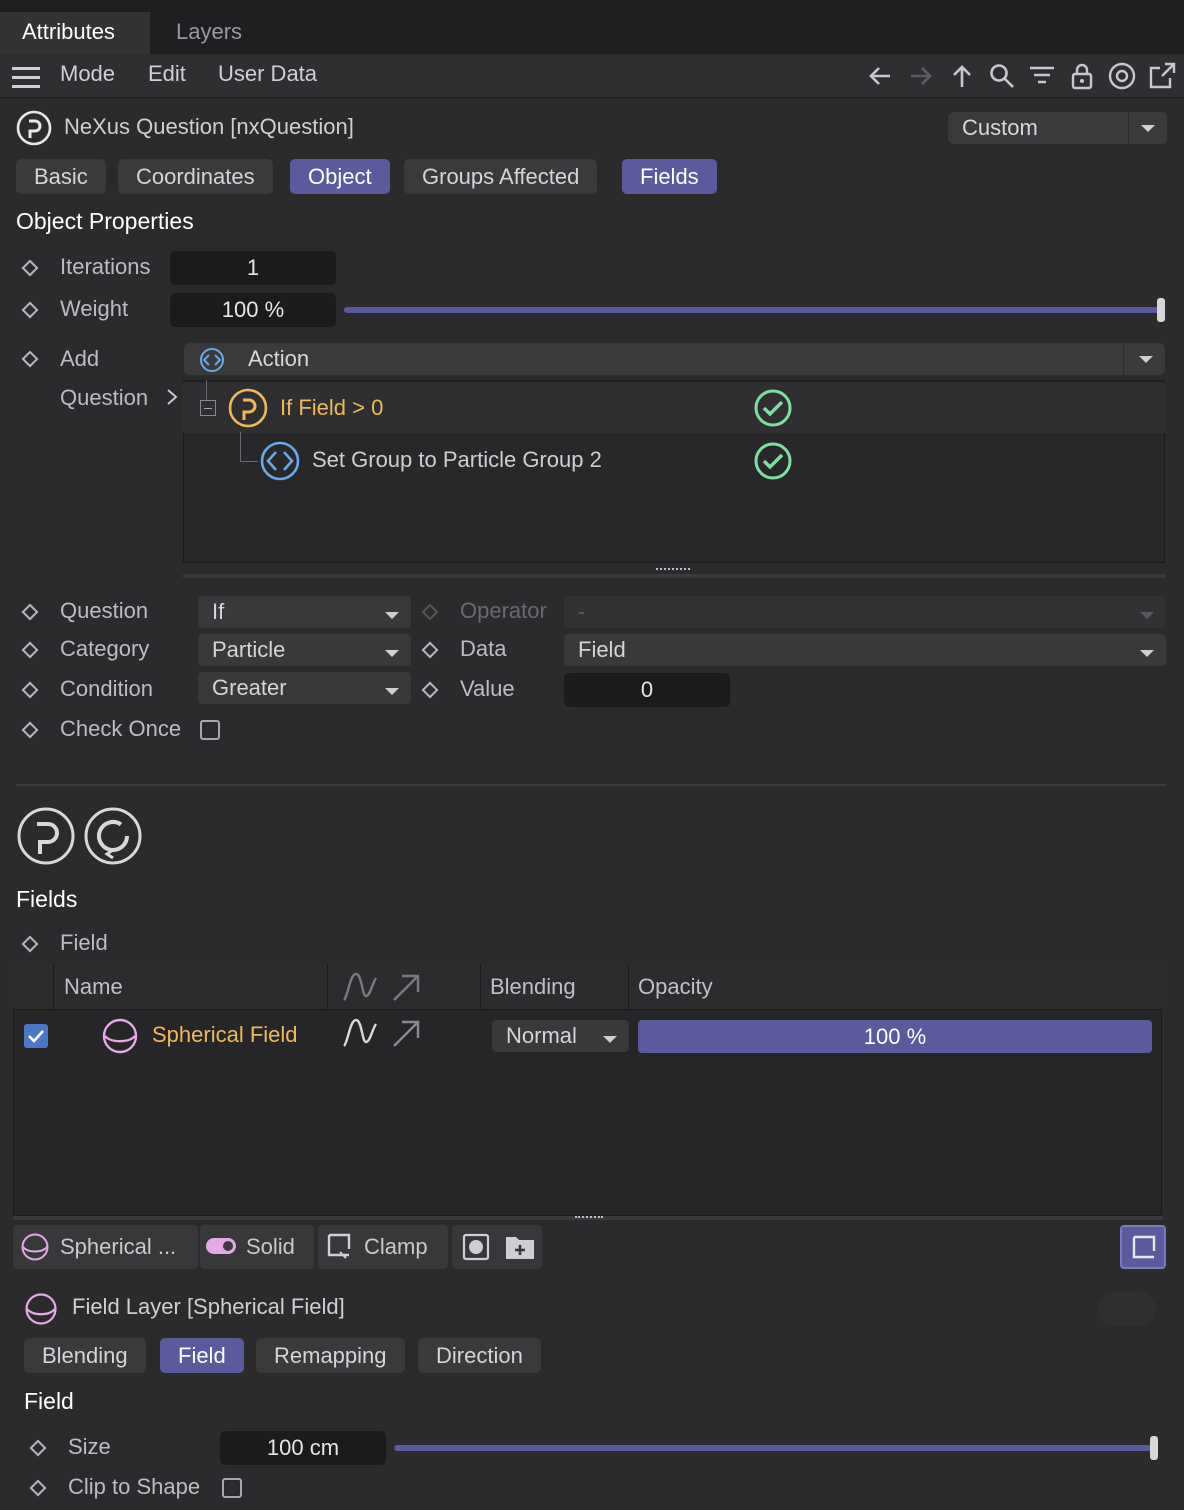 The height and width of the screenshot is (1510, 1184). What do you see at coordinates (210, 730) in the screenshot?
I see `check-once-checkbox` at bounding box center [210, 730].